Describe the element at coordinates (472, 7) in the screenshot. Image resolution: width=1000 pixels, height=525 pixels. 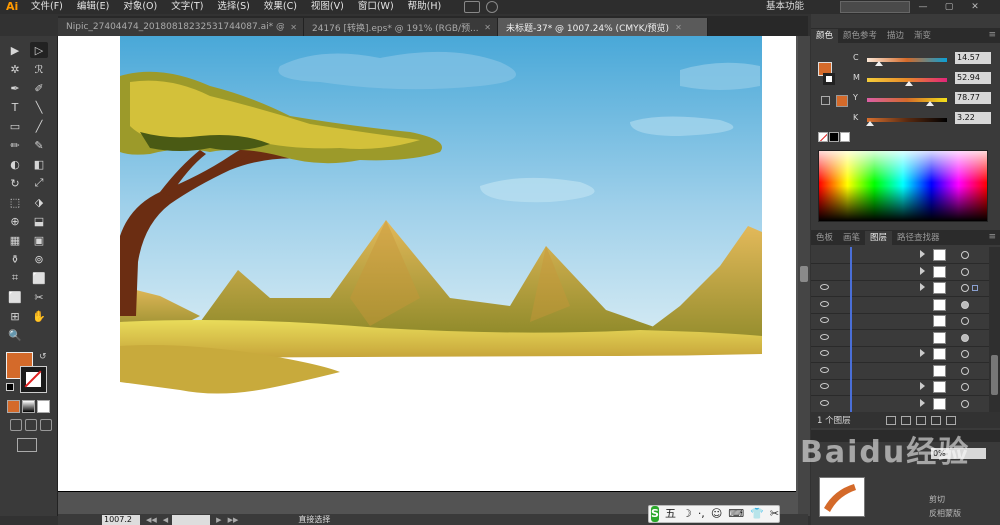
I see `arrange-documents-icon` at that location.